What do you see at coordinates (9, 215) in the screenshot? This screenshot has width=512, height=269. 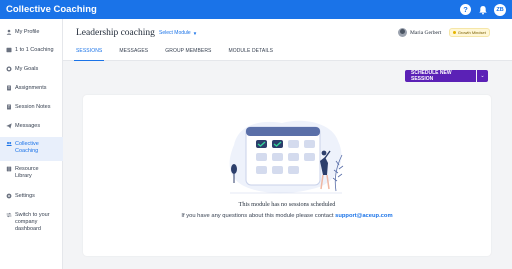 I see `switch-icon` at bounding box center [9, 215].